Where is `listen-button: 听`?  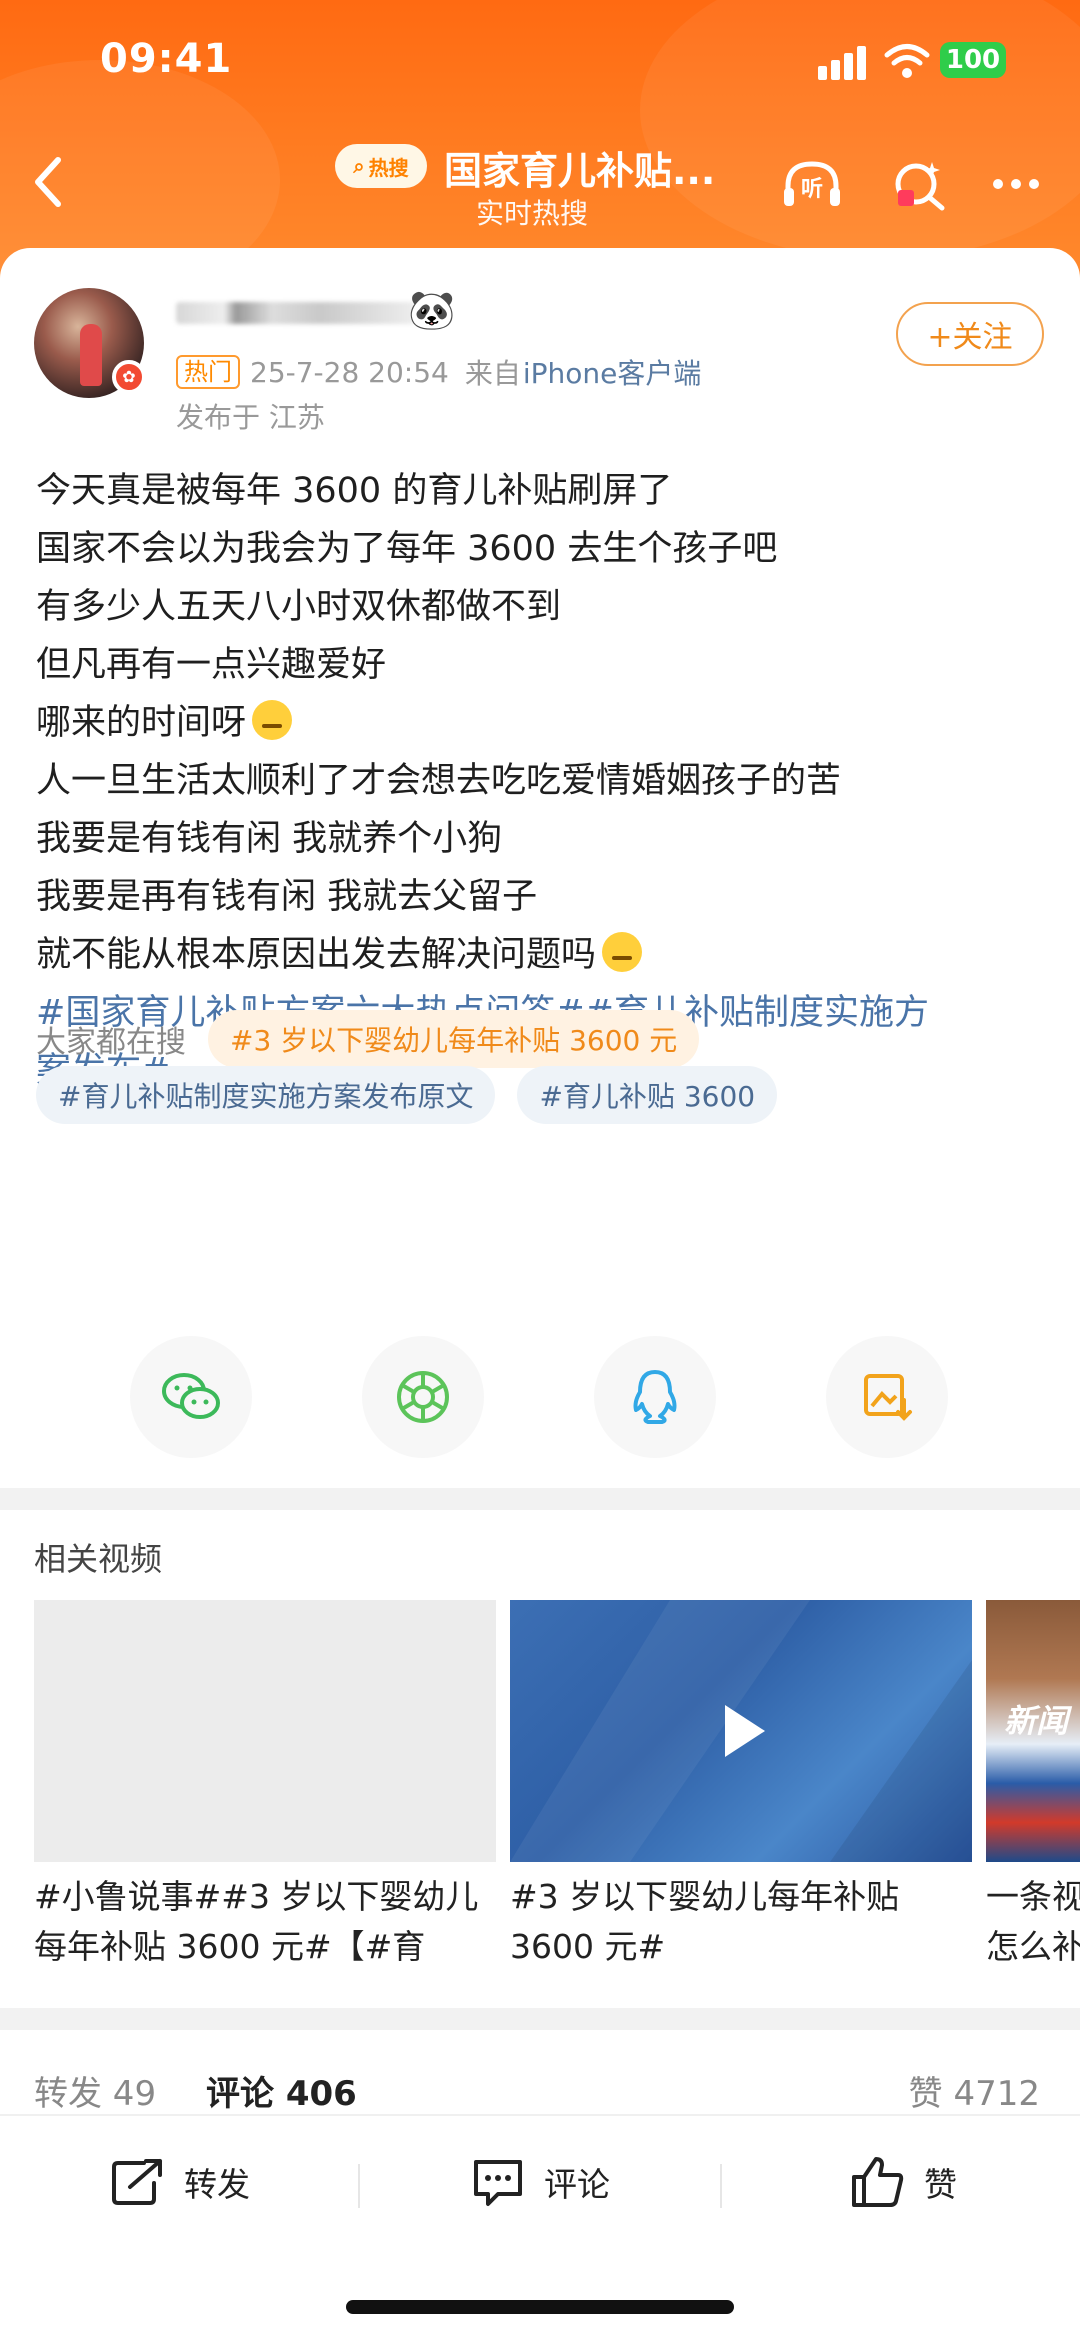
listen-button: 听 is located at coordinates (812, 184).